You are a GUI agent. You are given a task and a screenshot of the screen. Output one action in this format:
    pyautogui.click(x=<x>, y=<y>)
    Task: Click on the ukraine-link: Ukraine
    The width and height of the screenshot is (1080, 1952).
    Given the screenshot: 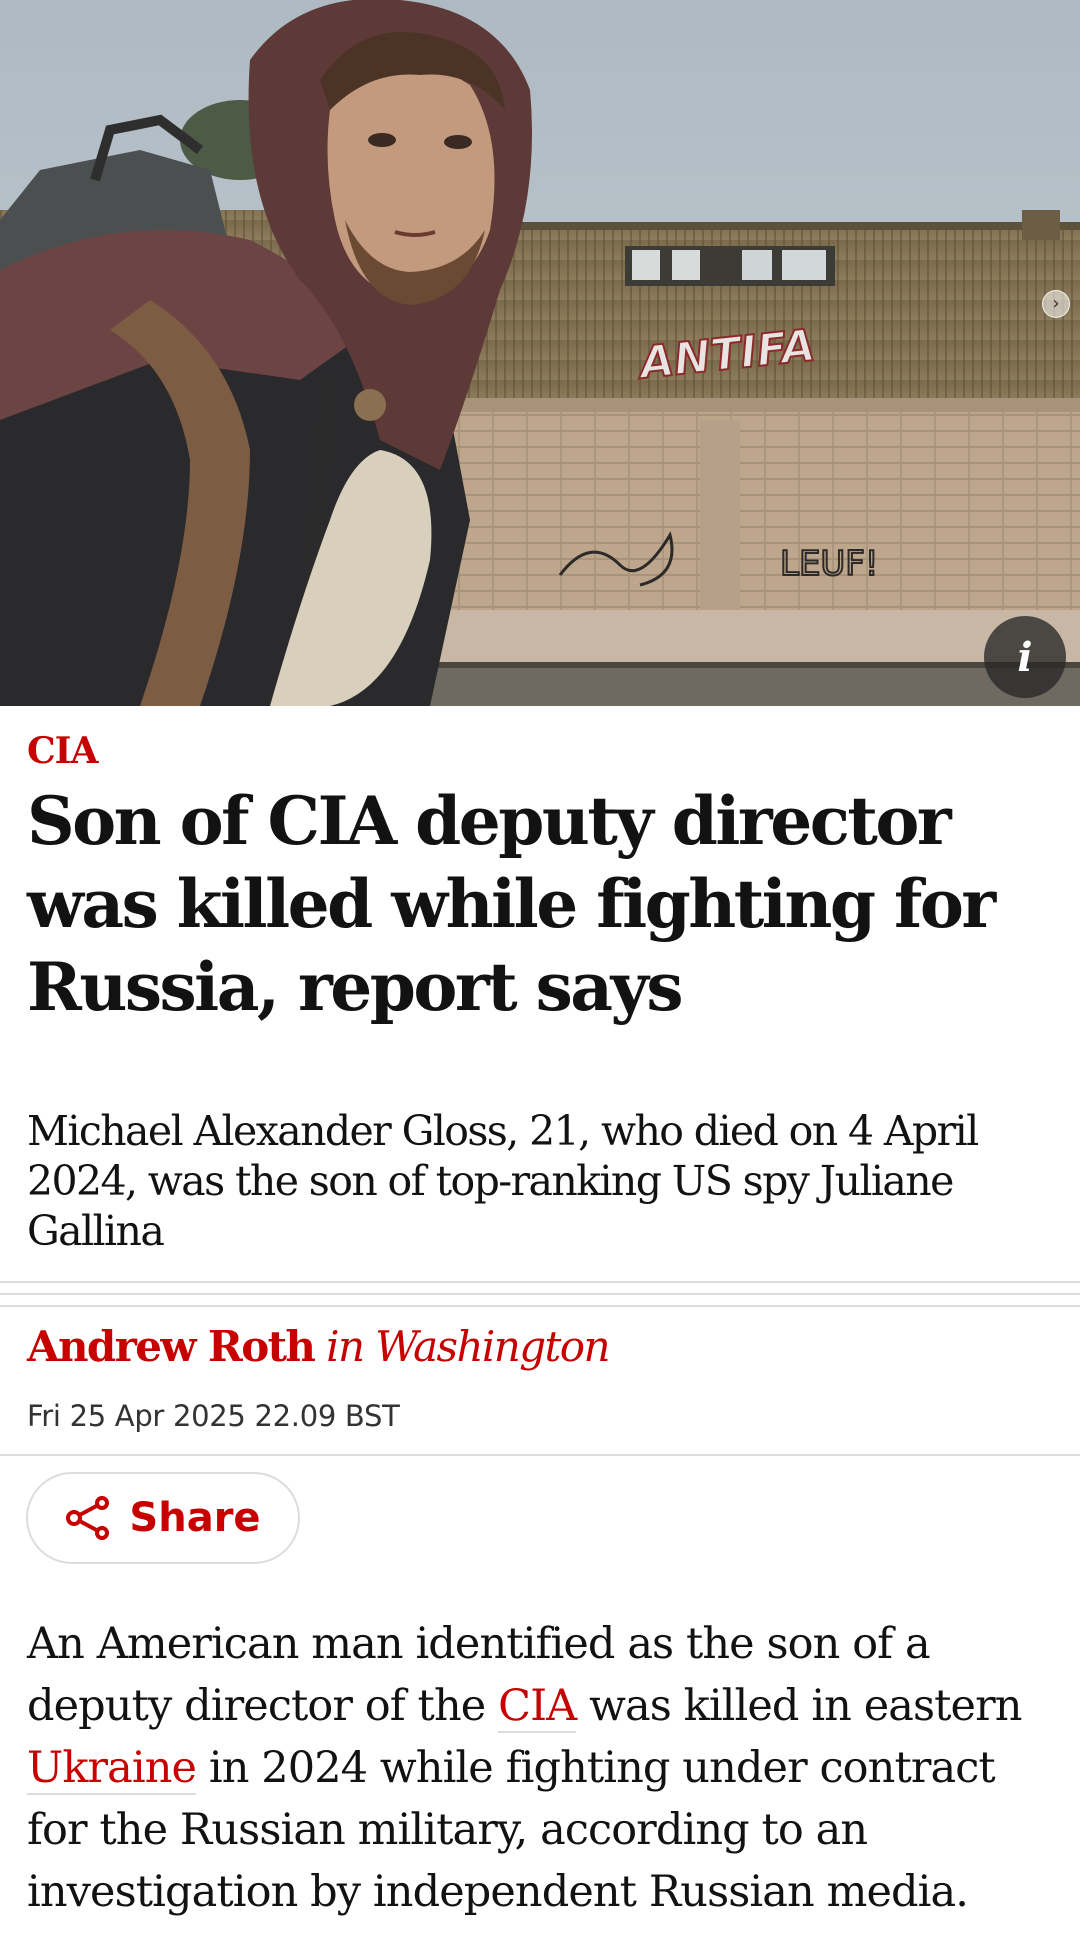 What is the action you would take?
    pyautogui.click(x=112, y=1769)
    